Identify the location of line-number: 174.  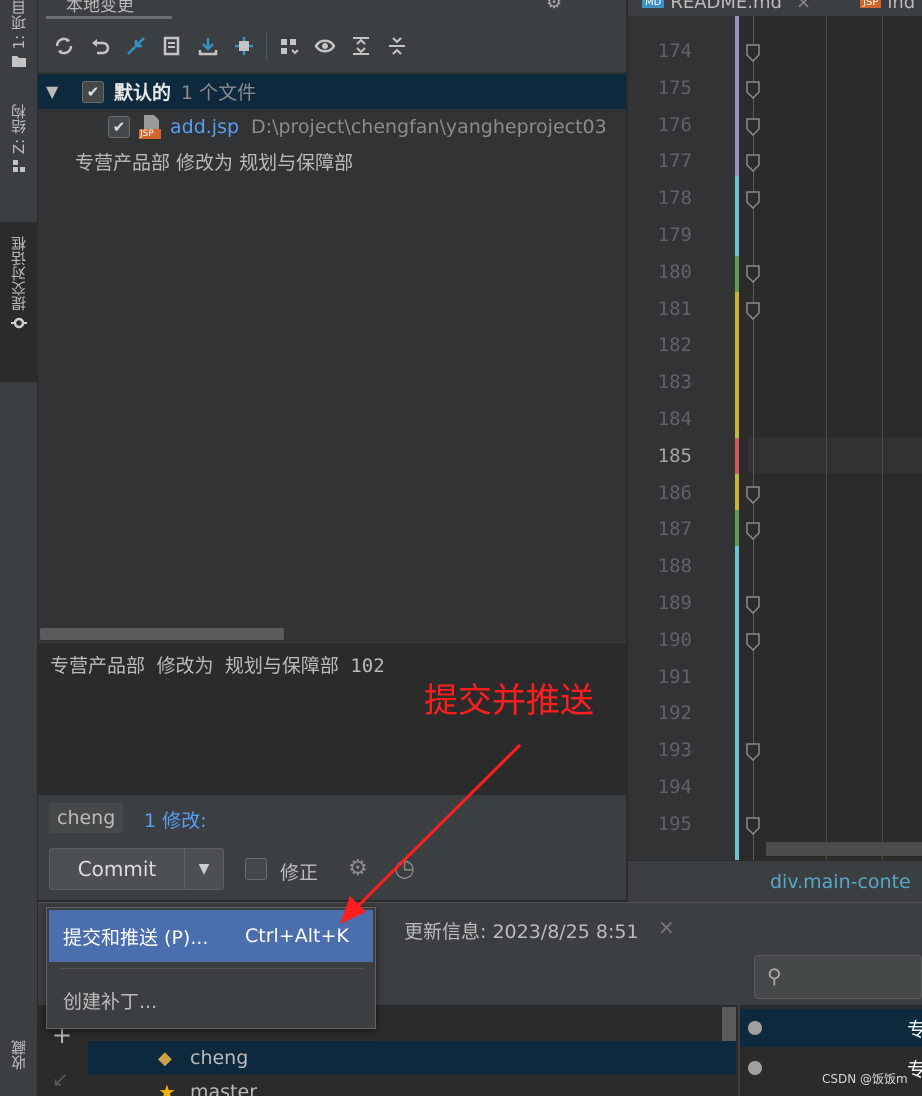
(674, 51).